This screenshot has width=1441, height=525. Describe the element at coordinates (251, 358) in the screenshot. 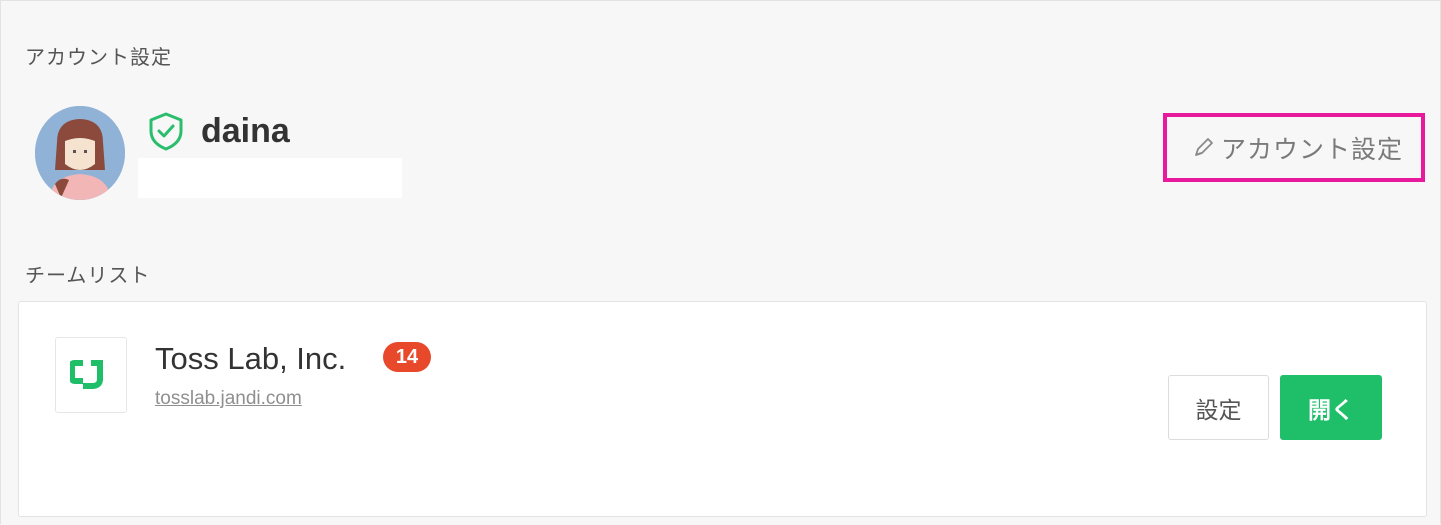

I see `team-name: Toss Lab, Inc.` at that location.